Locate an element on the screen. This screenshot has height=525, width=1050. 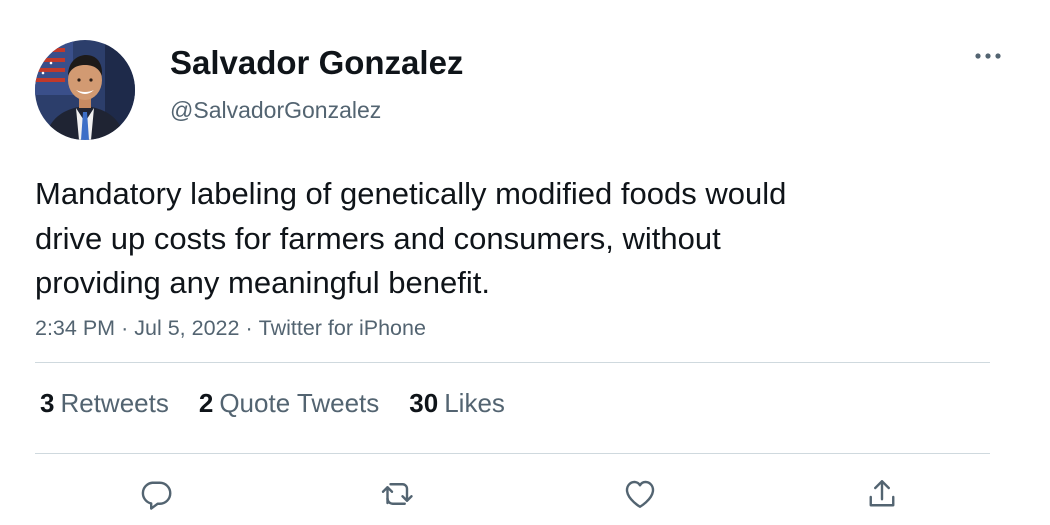
more-options-button is located at coordinates (988, 56).